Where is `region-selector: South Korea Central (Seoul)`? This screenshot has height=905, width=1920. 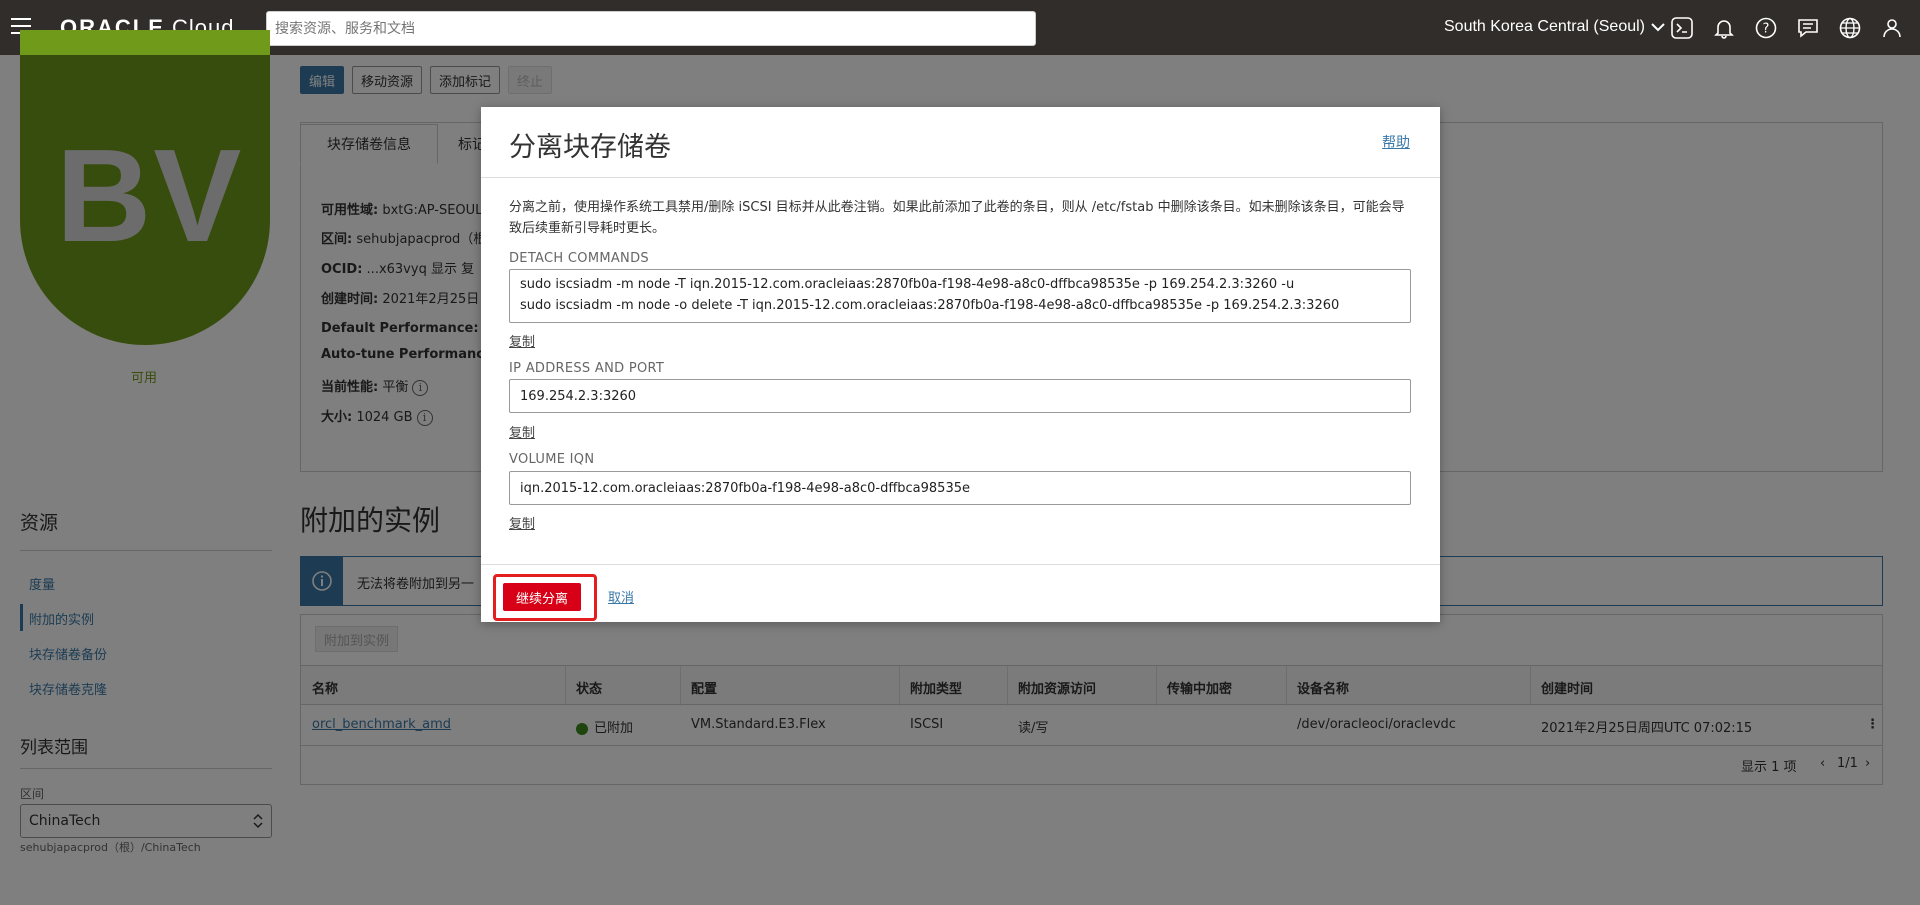 region-selector: South Korea Central (Seoul) is located at coordinates (1554, 27).